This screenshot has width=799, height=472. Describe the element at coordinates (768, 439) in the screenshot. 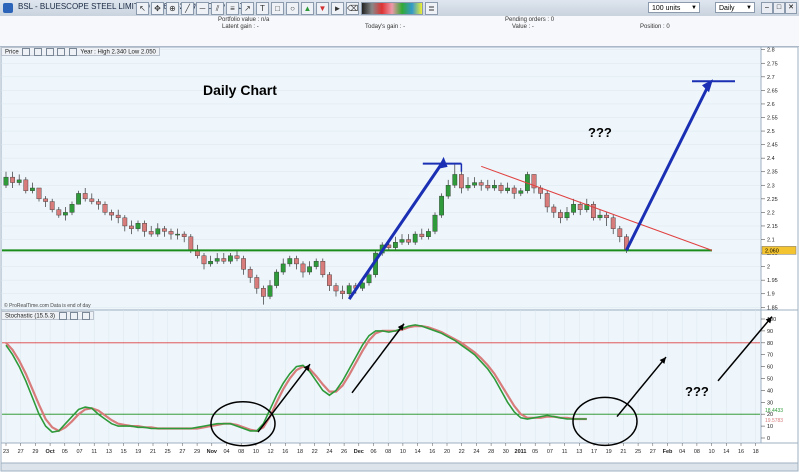

I see `stoch-tick-label: 0` at that location.